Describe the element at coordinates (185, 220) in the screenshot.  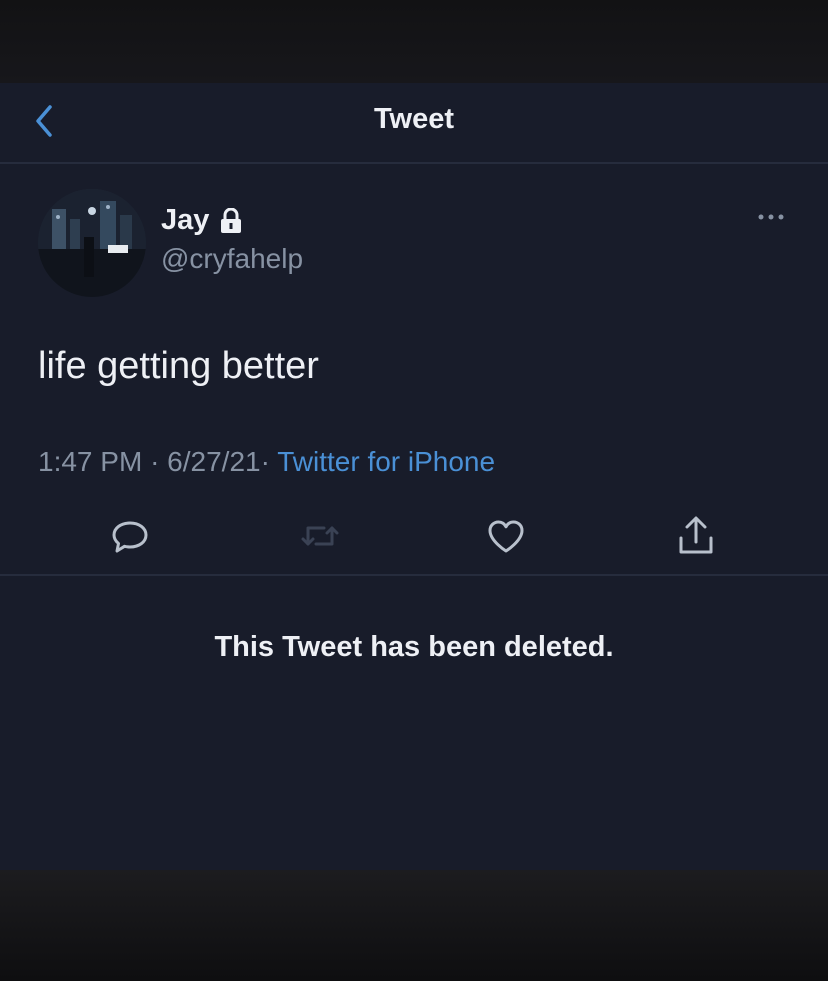
I see `display-name: Jay` at that location.